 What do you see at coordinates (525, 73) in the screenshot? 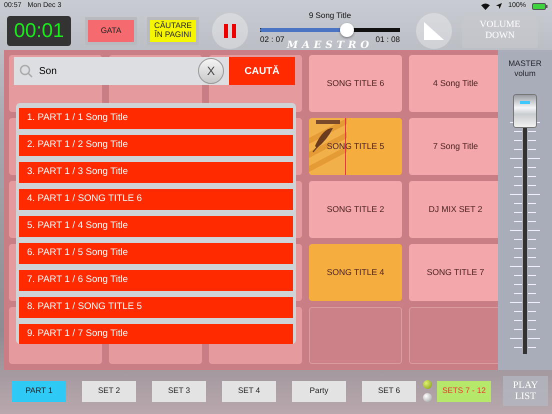
I see `master-sublabel: volum` at bounding box center [525, 73].